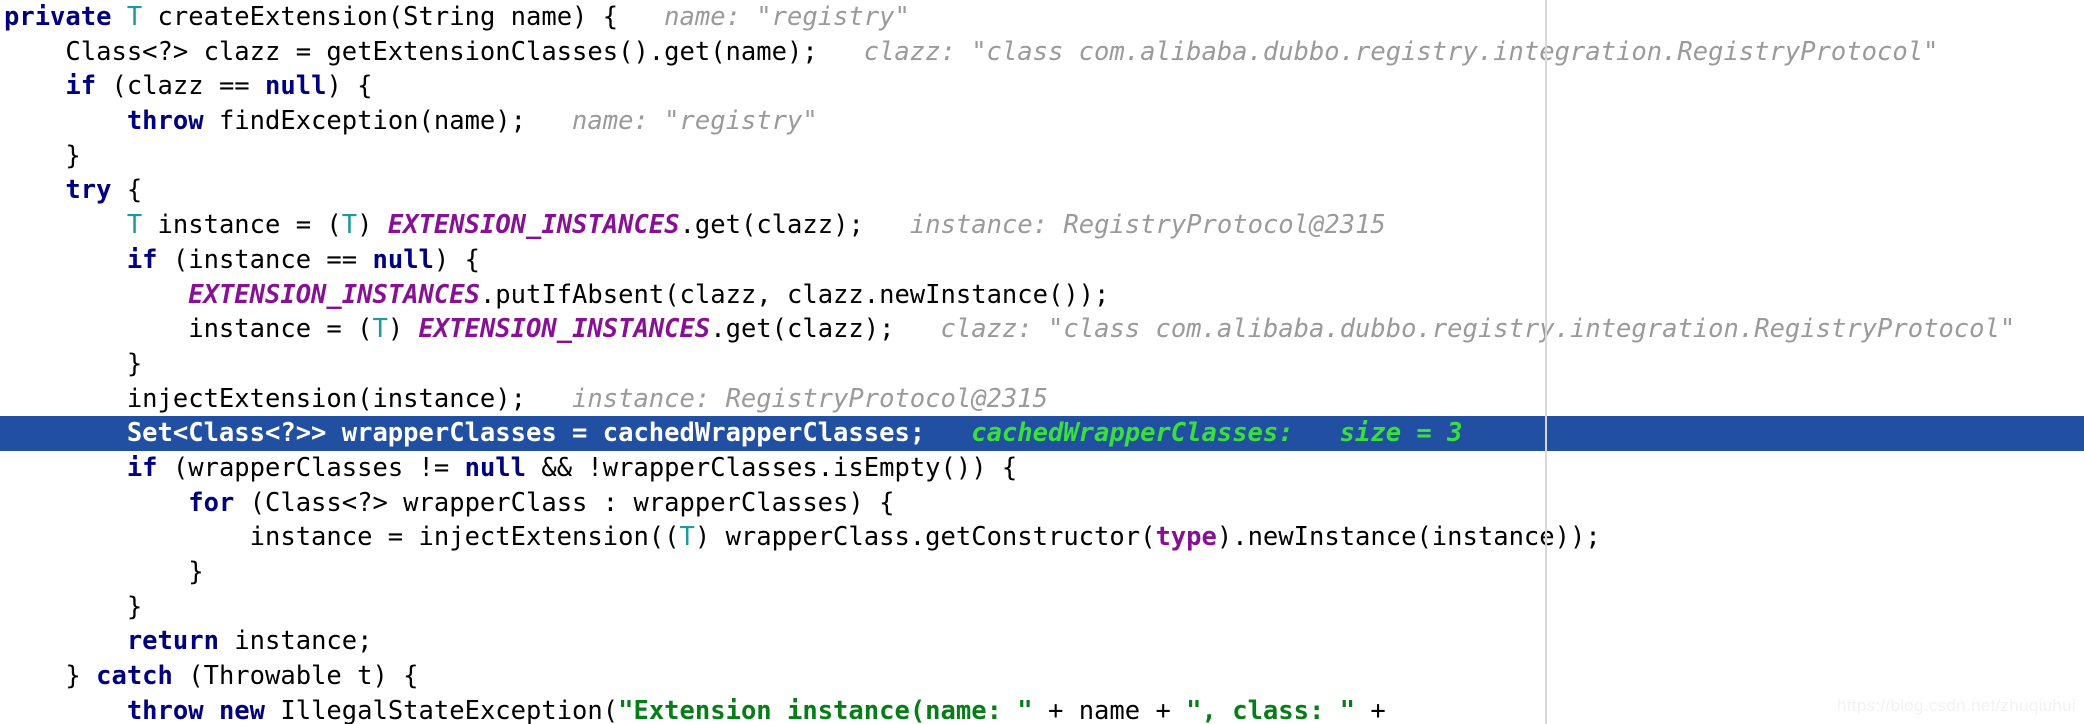  What do you see at coordinates (825, 709) in the screenshot?
I see `code-token: "Extension instance(name: "` at bounding box center [825, 709].